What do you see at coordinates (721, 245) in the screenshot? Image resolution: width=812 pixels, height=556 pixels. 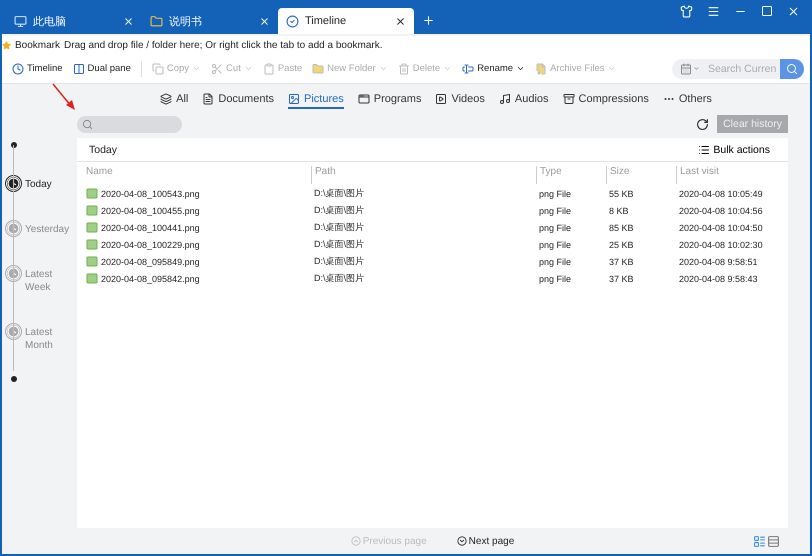 I see `table-cell-text: 2020-04-08 10:02:30` at bounding box center [721, 245].